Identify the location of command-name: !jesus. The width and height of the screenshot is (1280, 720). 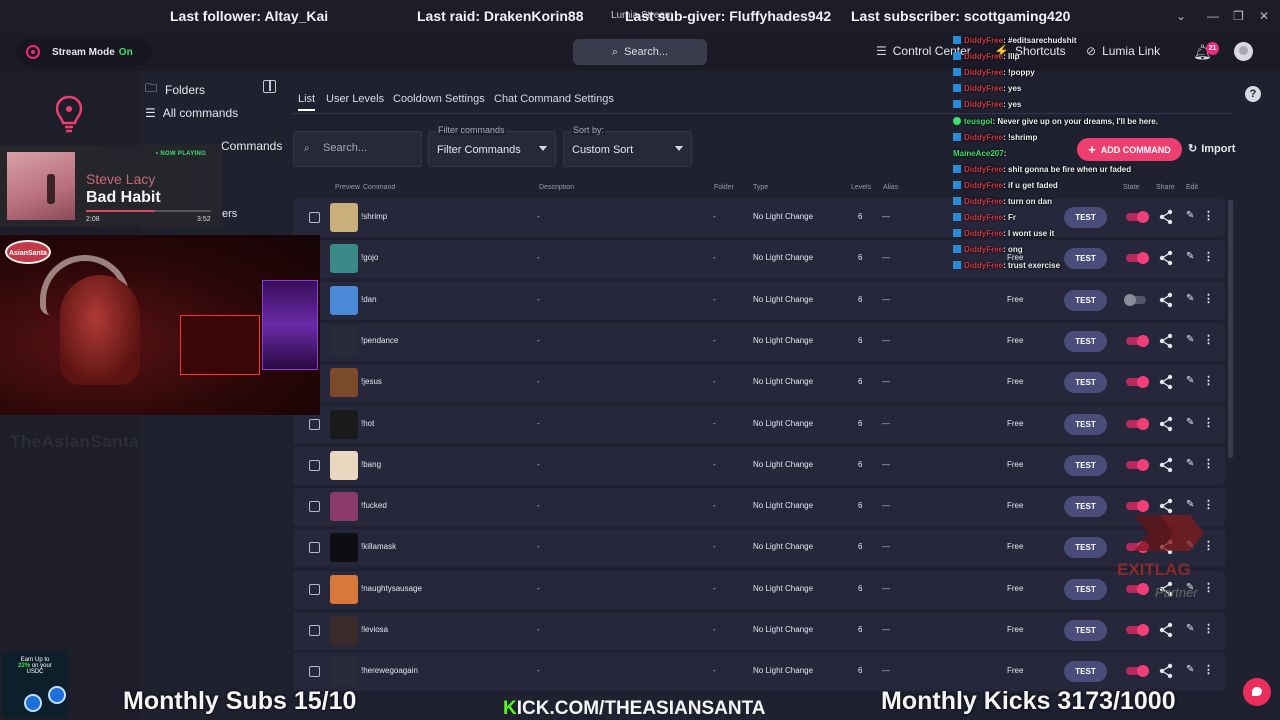
(371, 381).